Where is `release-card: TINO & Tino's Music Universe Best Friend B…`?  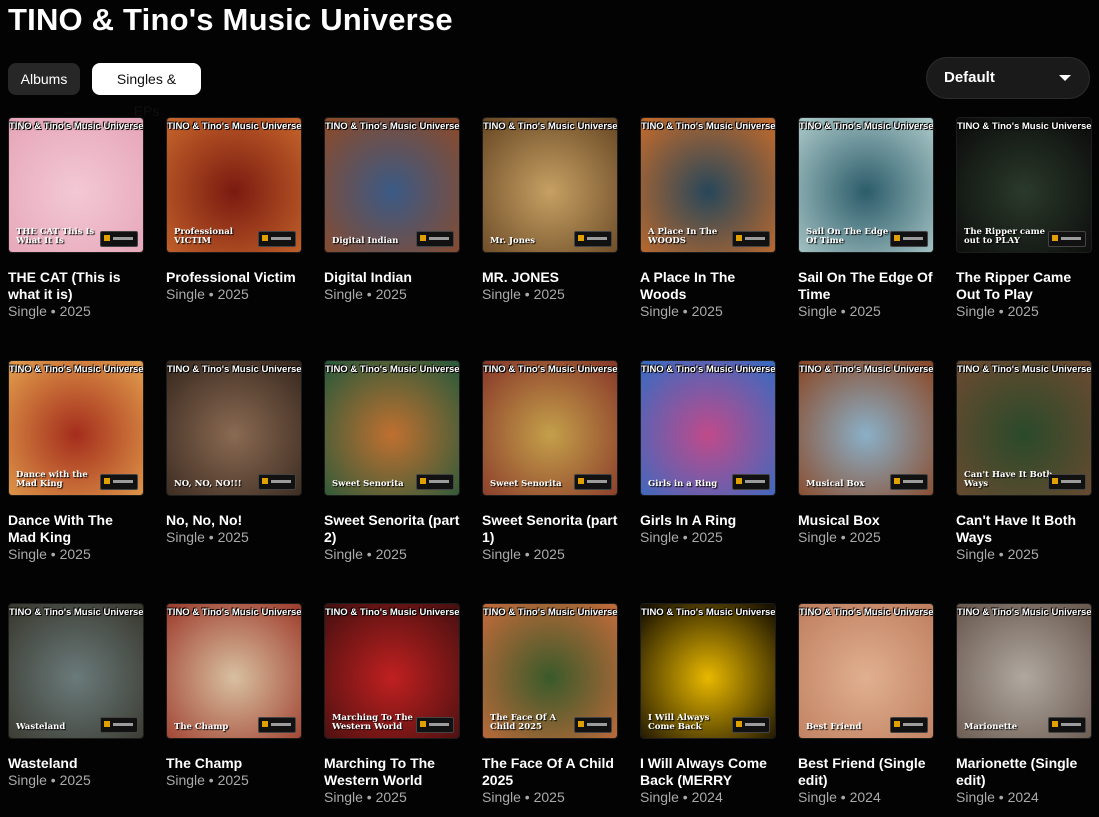 release-card: TINO & Tino's Music Universe Best Friend B… is located at coordinates (868, 704).